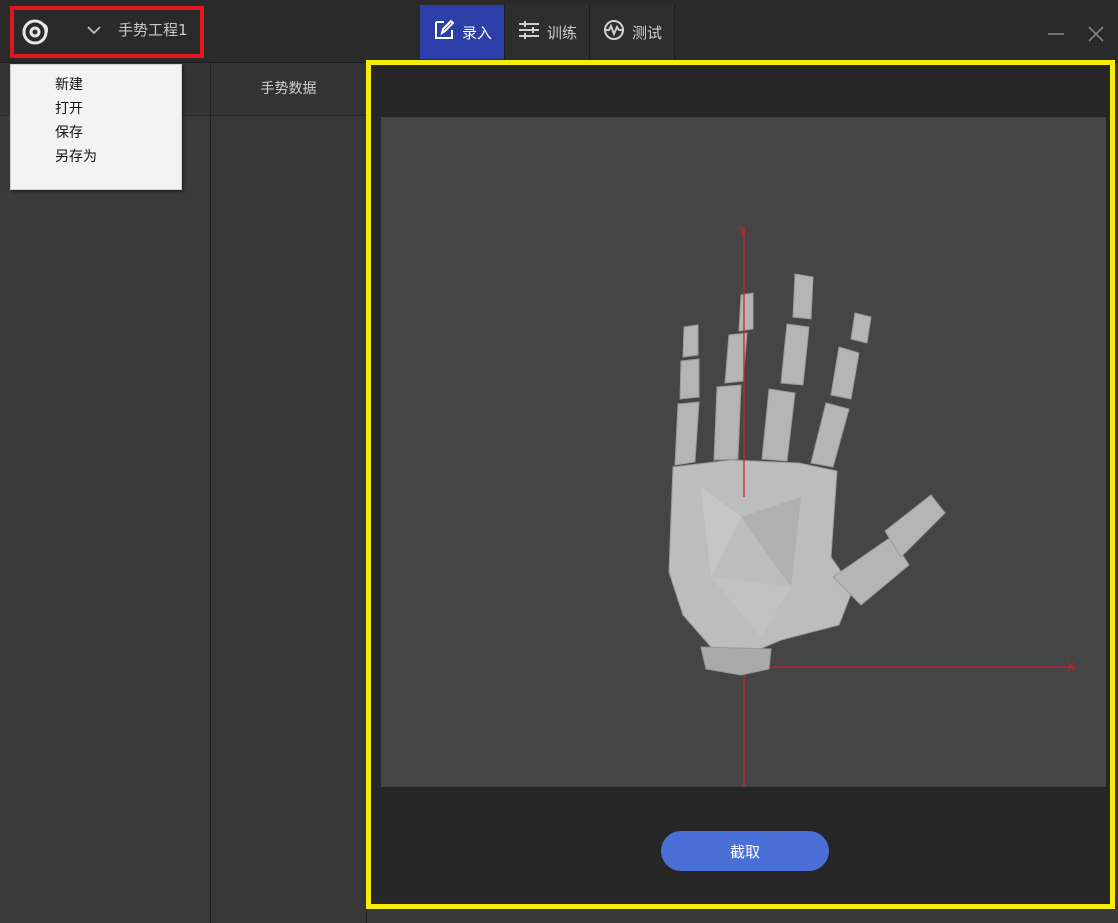  Describe the element at coordinates (96, 109) in the screenshot. I see `menu-item-open: 打开` at that location.